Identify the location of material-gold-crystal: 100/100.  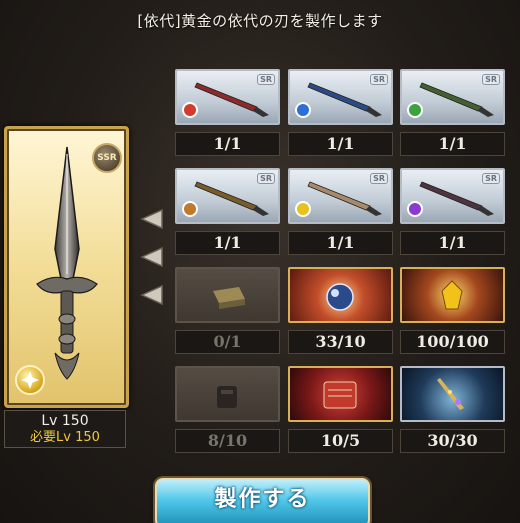
(452, 310).